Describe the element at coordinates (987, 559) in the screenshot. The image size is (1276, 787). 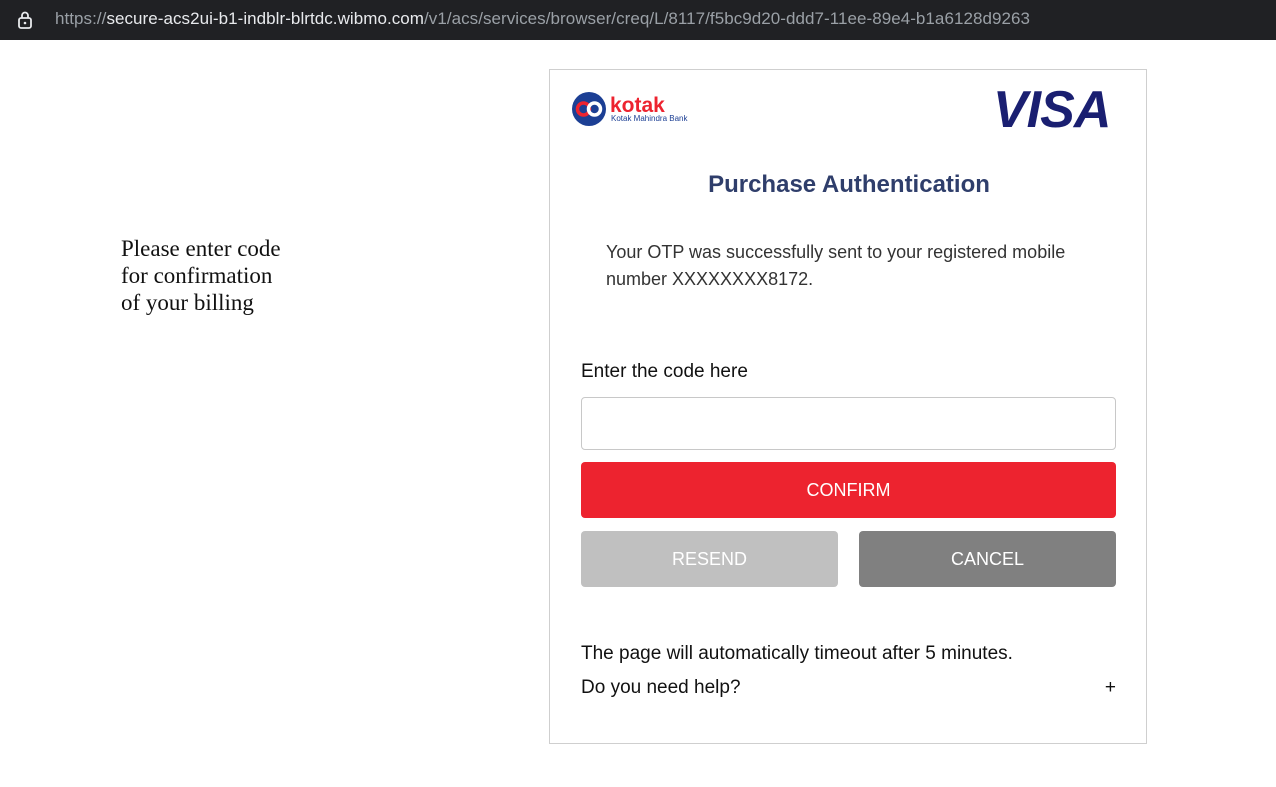
I see `cancel-button: CANCEL` at that location.